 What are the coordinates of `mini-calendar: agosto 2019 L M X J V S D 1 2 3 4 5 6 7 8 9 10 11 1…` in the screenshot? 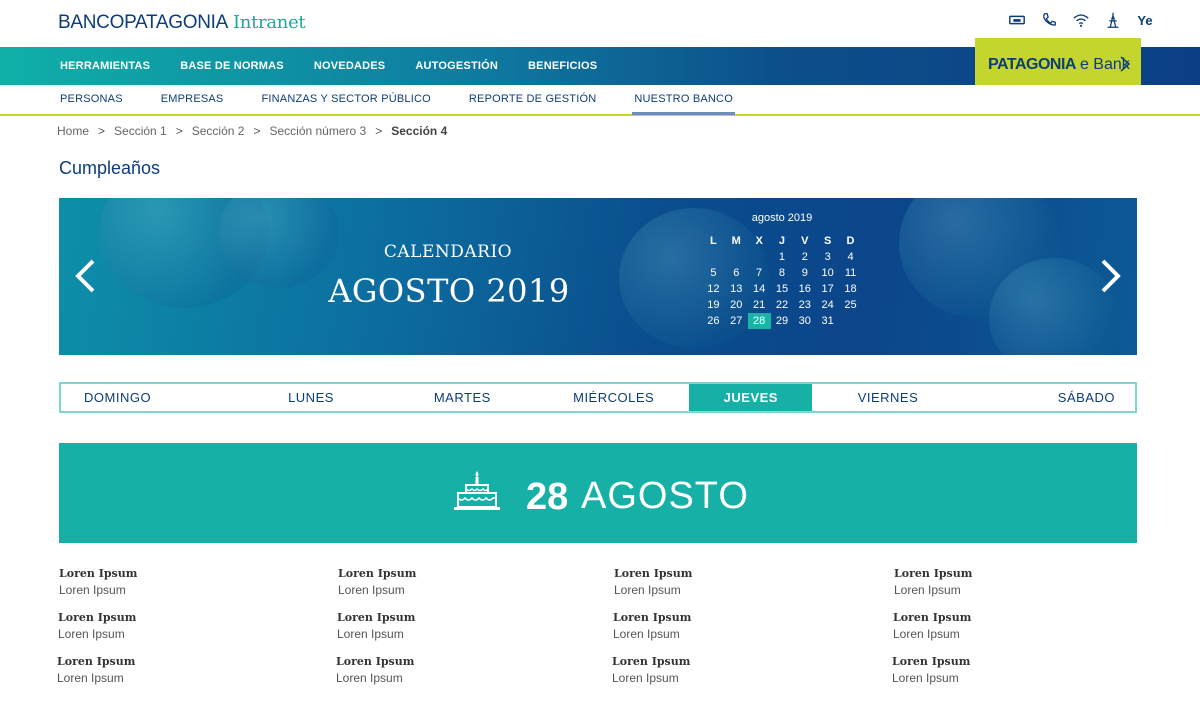 It's located at (782, 270).